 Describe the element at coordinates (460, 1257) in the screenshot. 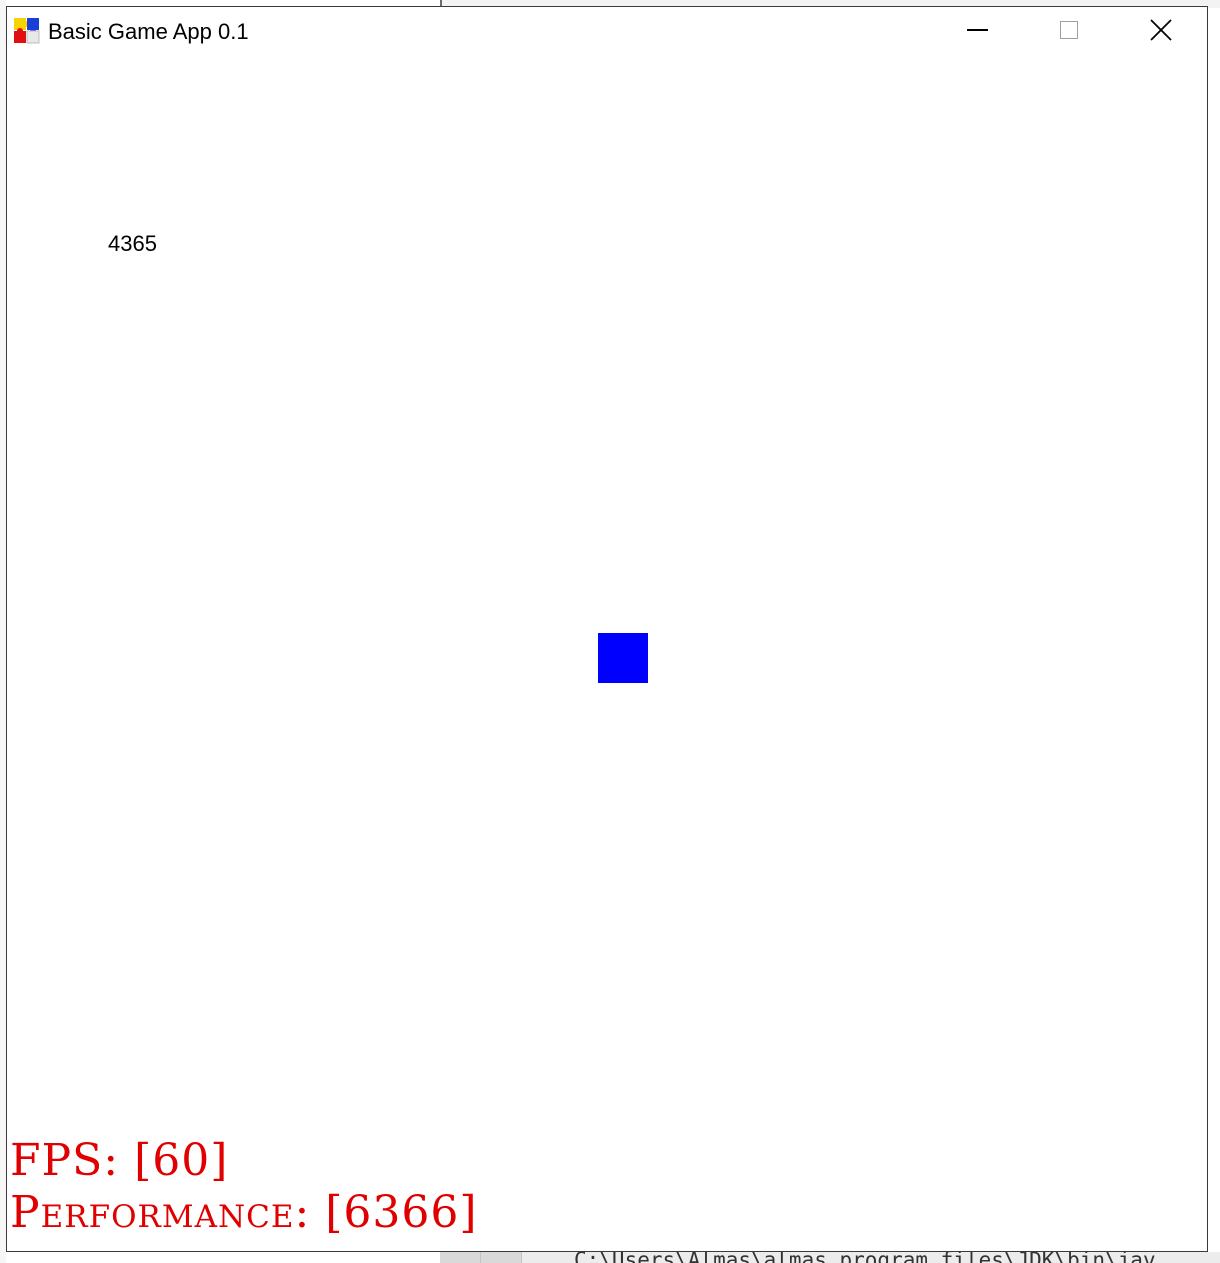

I see `background-run-button` at that location.